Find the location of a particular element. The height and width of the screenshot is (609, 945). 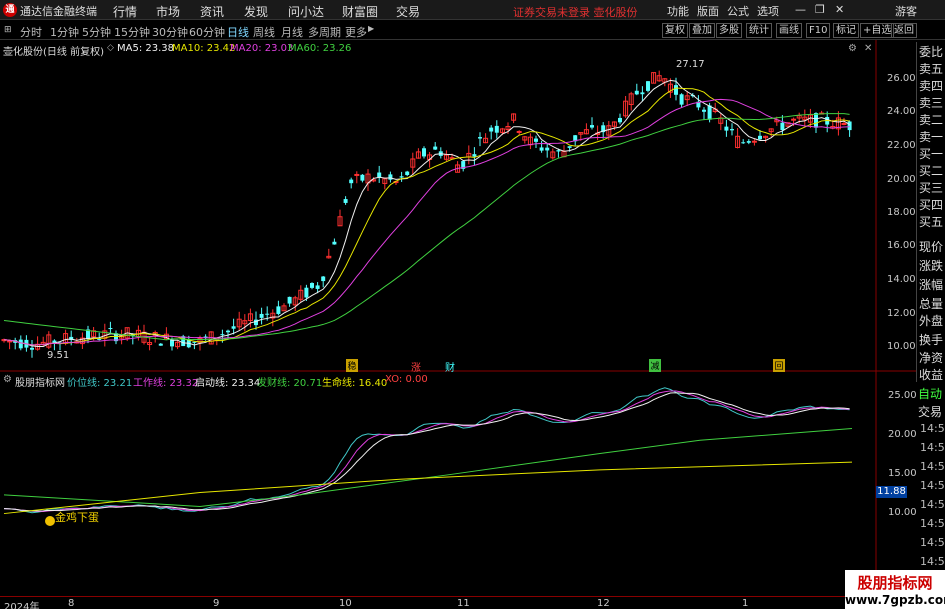

quote-item: 买三 is located at coordinates (931, 187).